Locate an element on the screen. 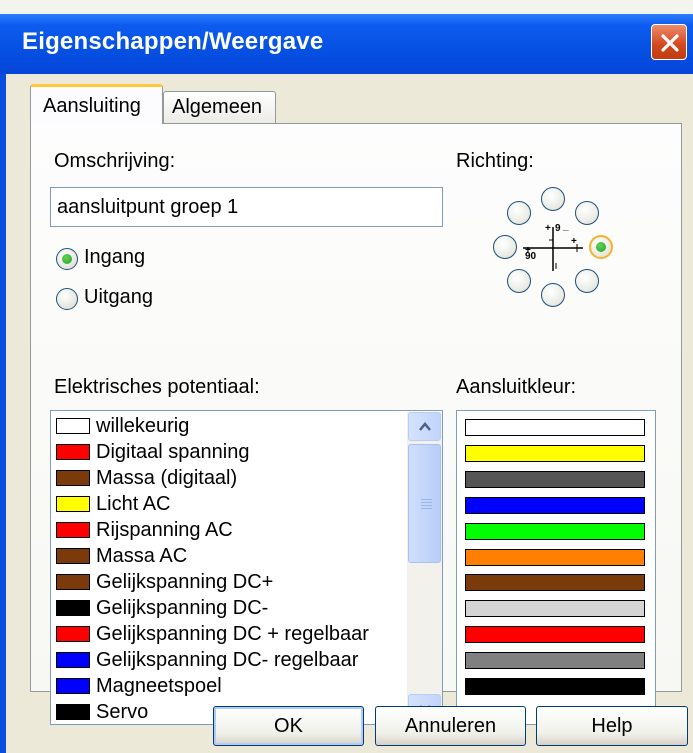  list-item: Massa (digitaal) is located at coordinates (231, 479).